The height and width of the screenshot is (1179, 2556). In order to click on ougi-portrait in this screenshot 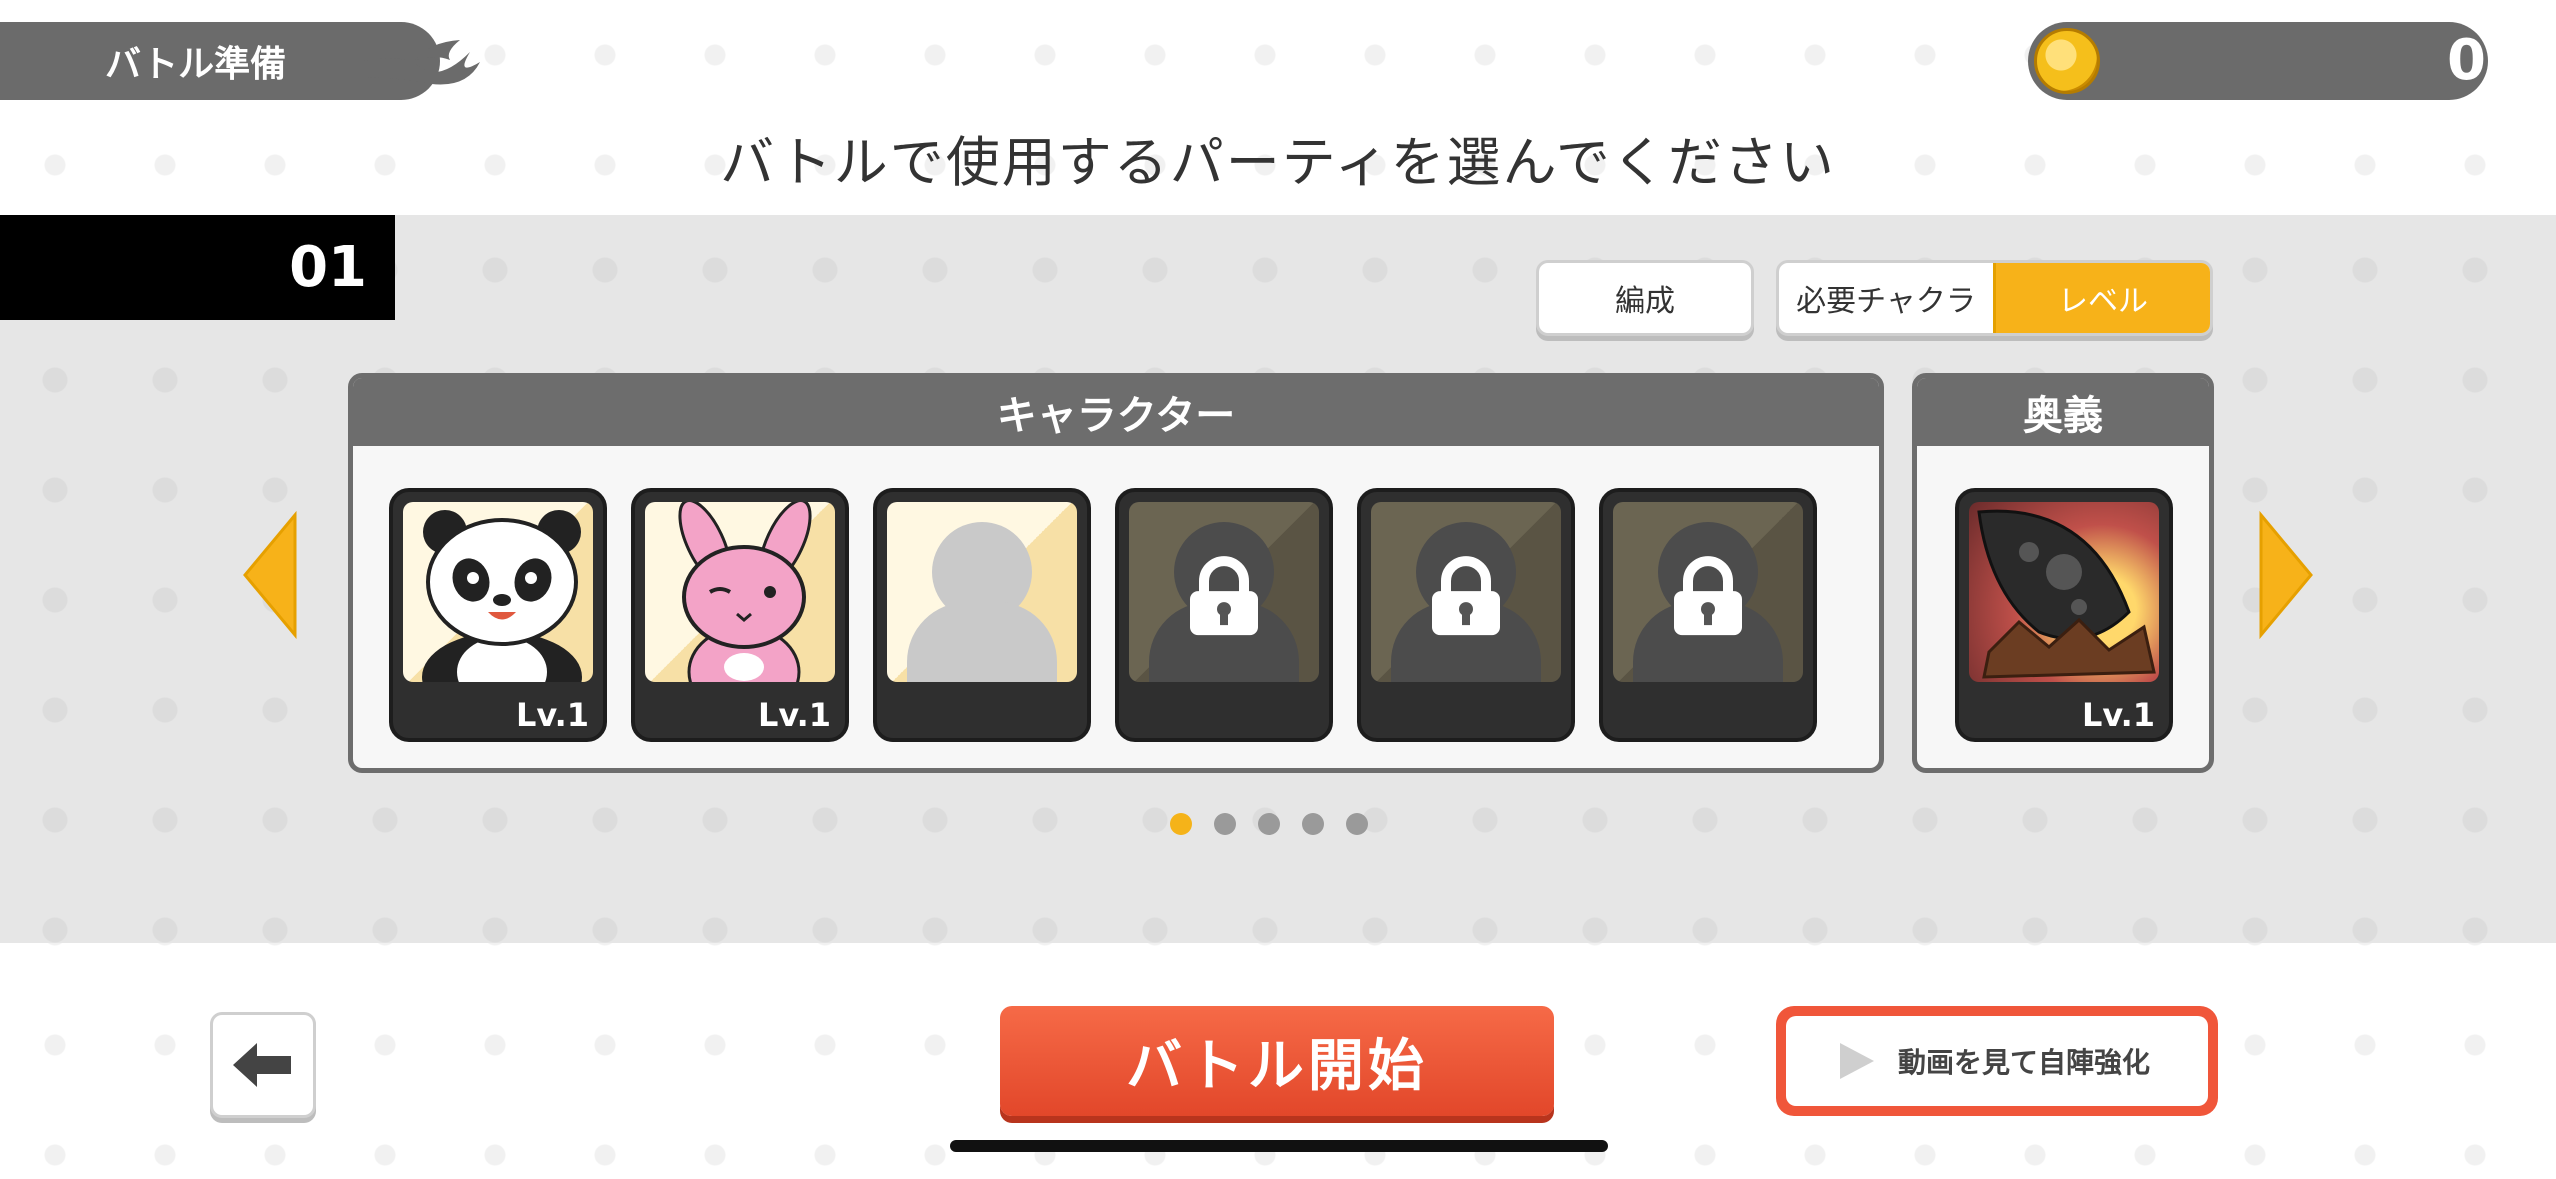, I will do `click(2064, 592)`.